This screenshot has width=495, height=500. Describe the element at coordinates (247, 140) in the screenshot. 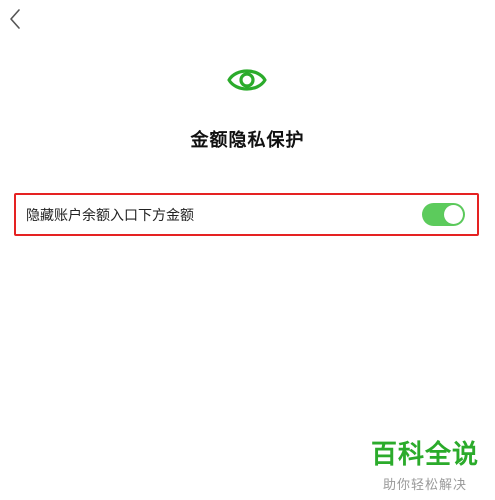

I see `page-title: 金额隐私保护` at that location.